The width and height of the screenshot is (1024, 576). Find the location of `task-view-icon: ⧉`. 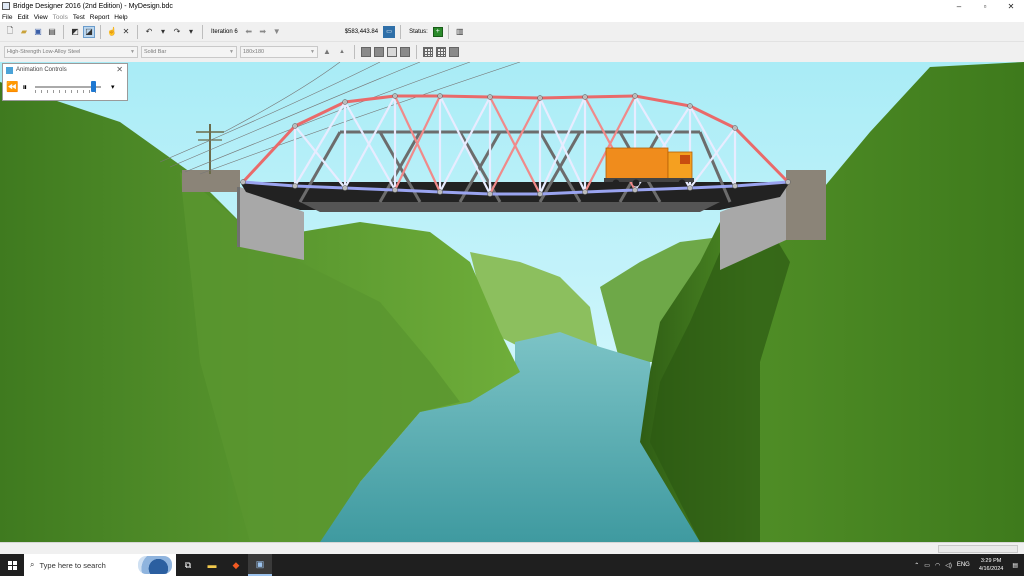

task-view-icon: ⧉ is located at coordinates (188, 565).